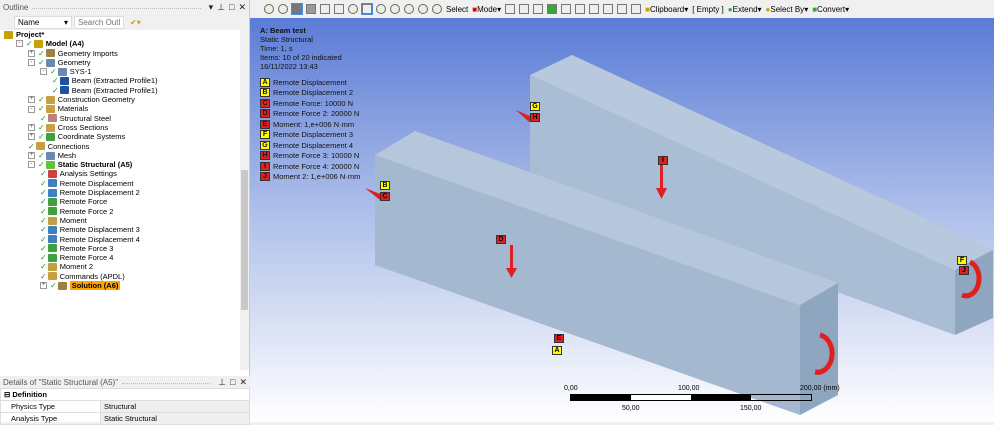  What do you see at coordinates (486, 9) in the screenshot?
I see `mode-button: ■Mode▾` at bounding box center [486, 9].